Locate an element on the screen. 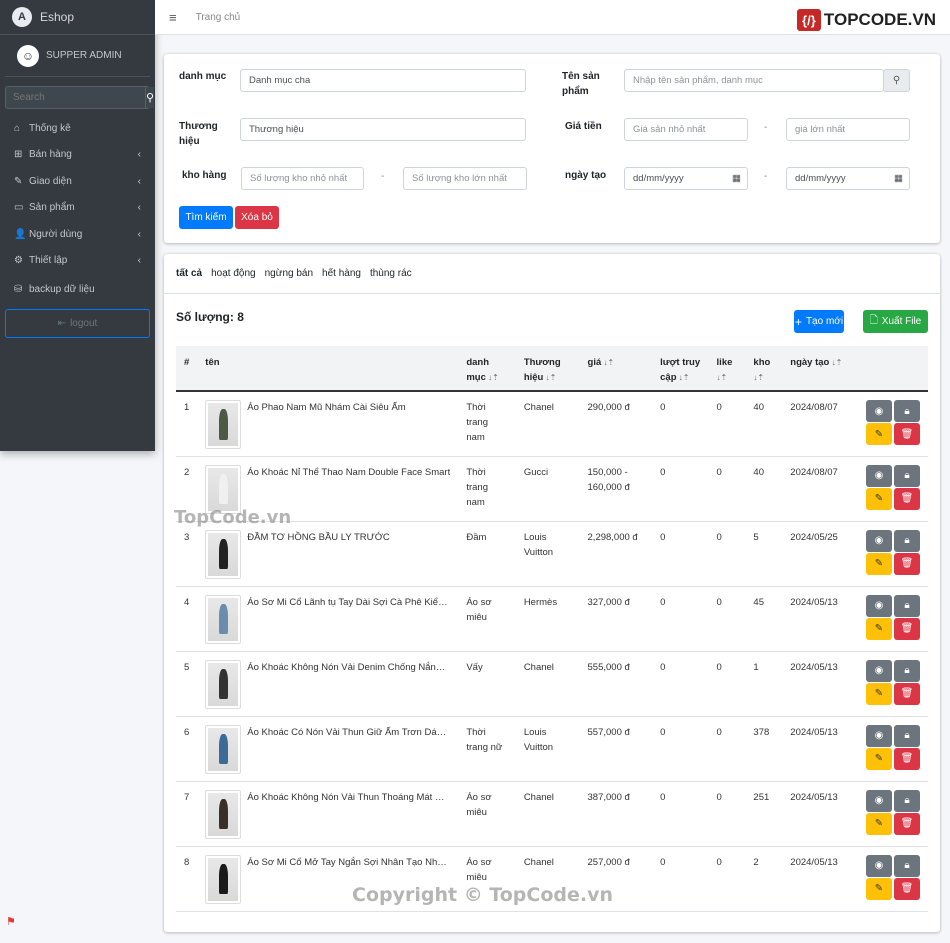 Image resolution: width=950 pixels, height=943 pixels. stock-min-input: Số lượng kho nhỏ nhất is located at coordinates (302, 178).